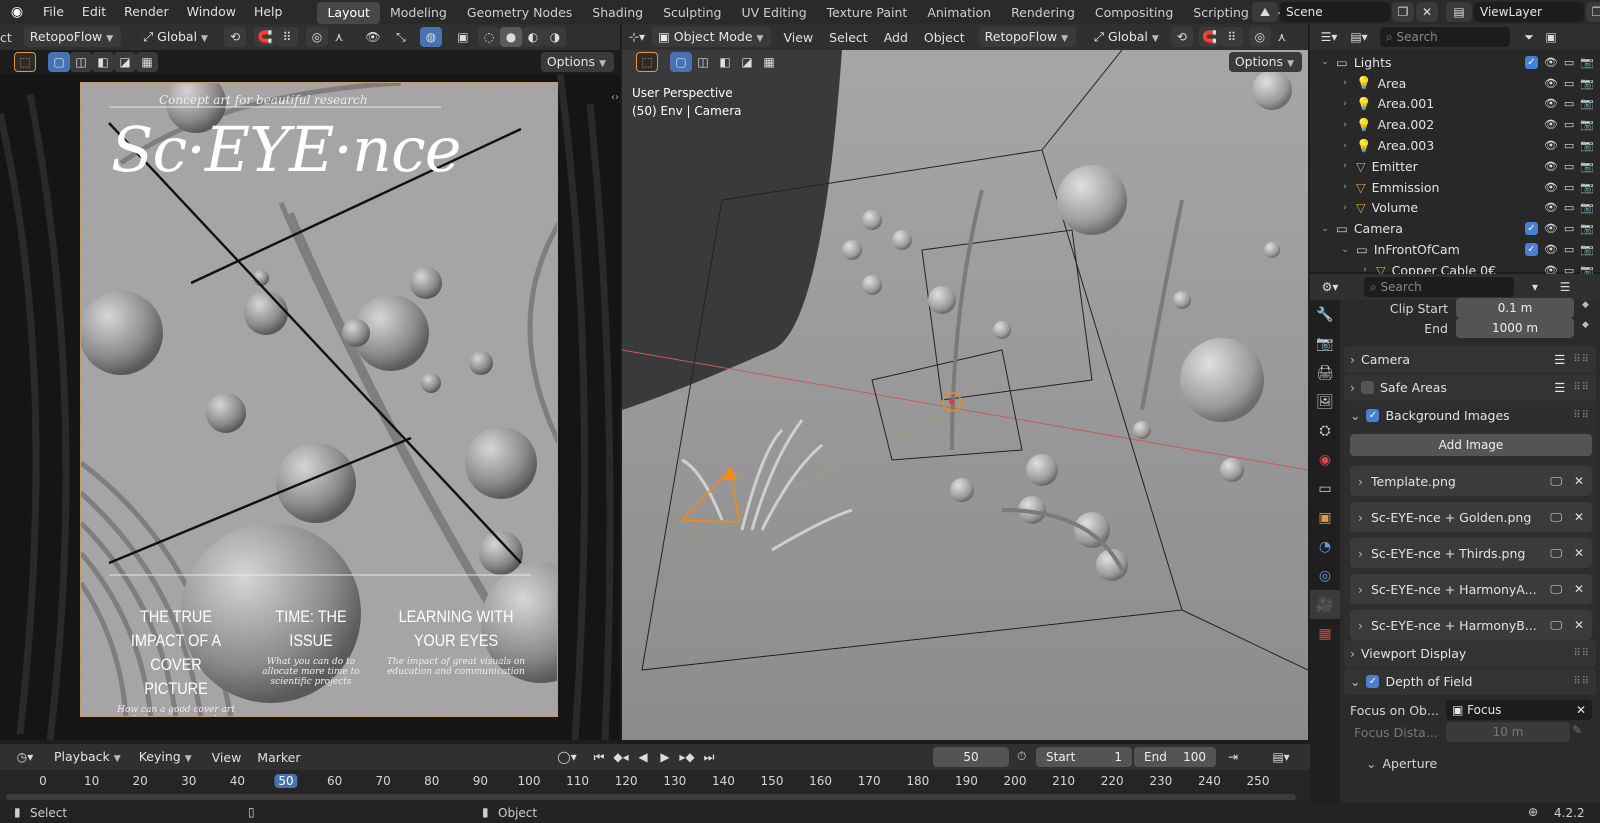 This screenshot has height=823, width=1600. I want to click on retopoflow-dropdown: RetopoFlow ▼, so click(72, 37).